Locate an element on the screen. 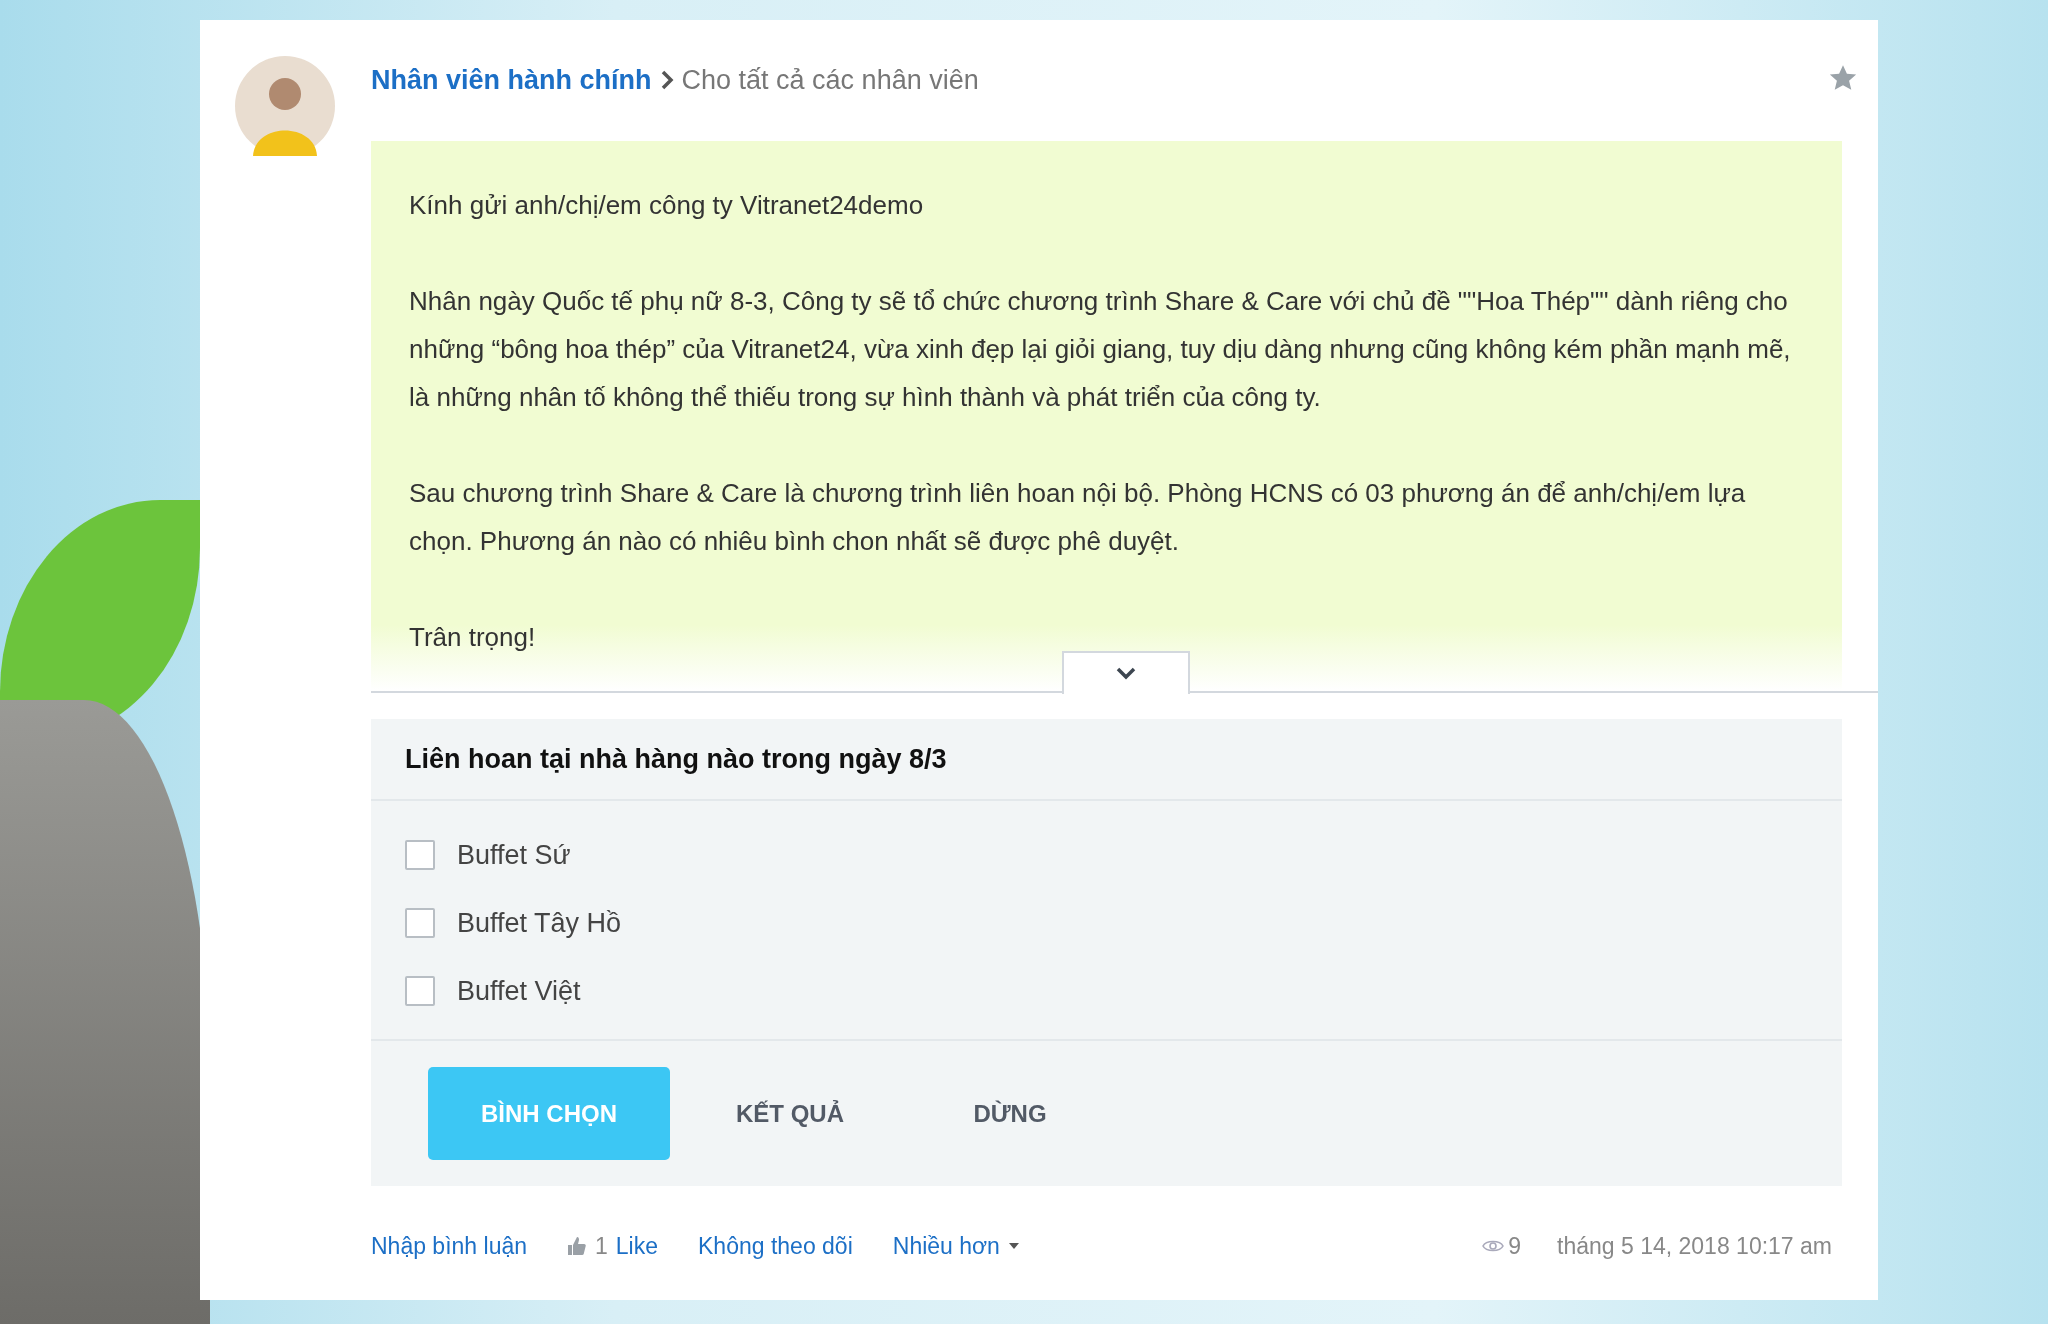 This screenshot has width=2048, height=1324. timestamp: tháng 5 14, 2018 10:17 am is located at coordinates (1694, 1246).